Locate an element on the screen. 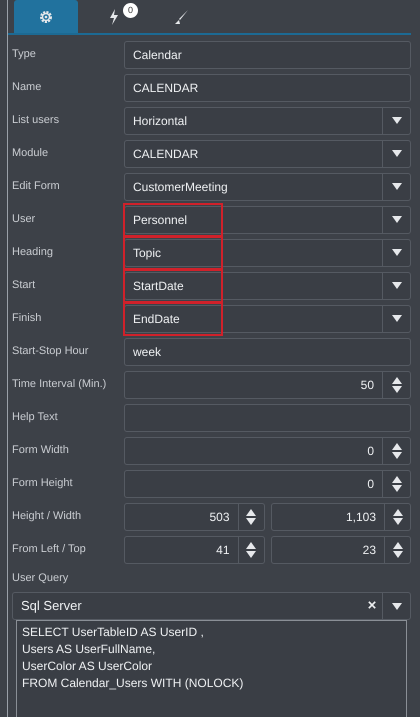  field-label: Help Text is located at coordinates (35, 418).